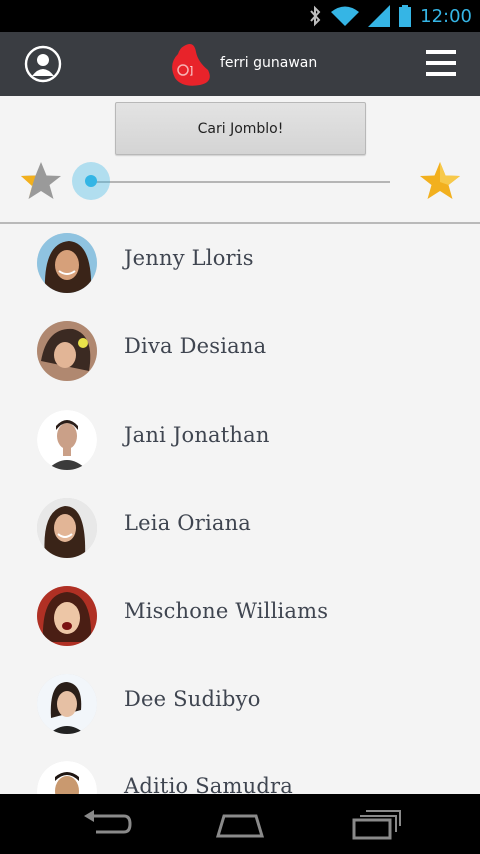 This screenshot has height=854, width=480. I want to click on recent-apps-icon, so click(376, 824).